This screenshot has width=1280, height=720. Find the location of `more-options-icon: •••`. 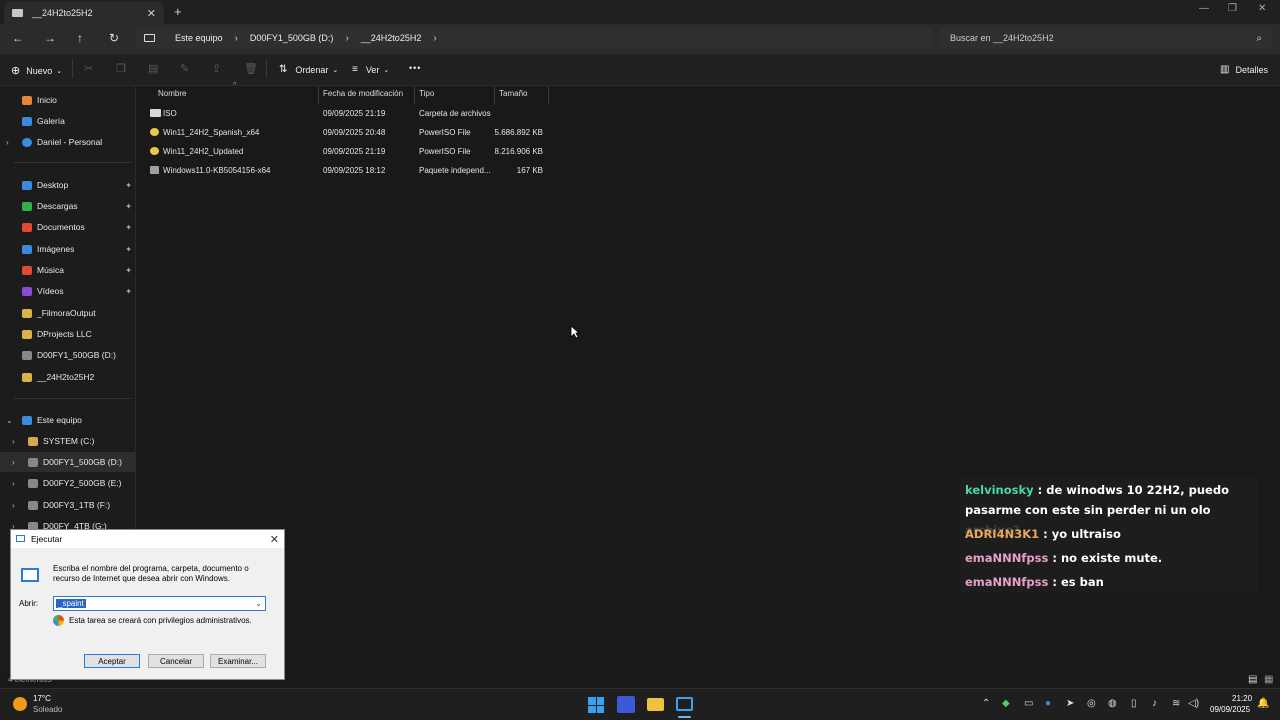

more-options-icon: ••• is located at coordinates (415, 68).